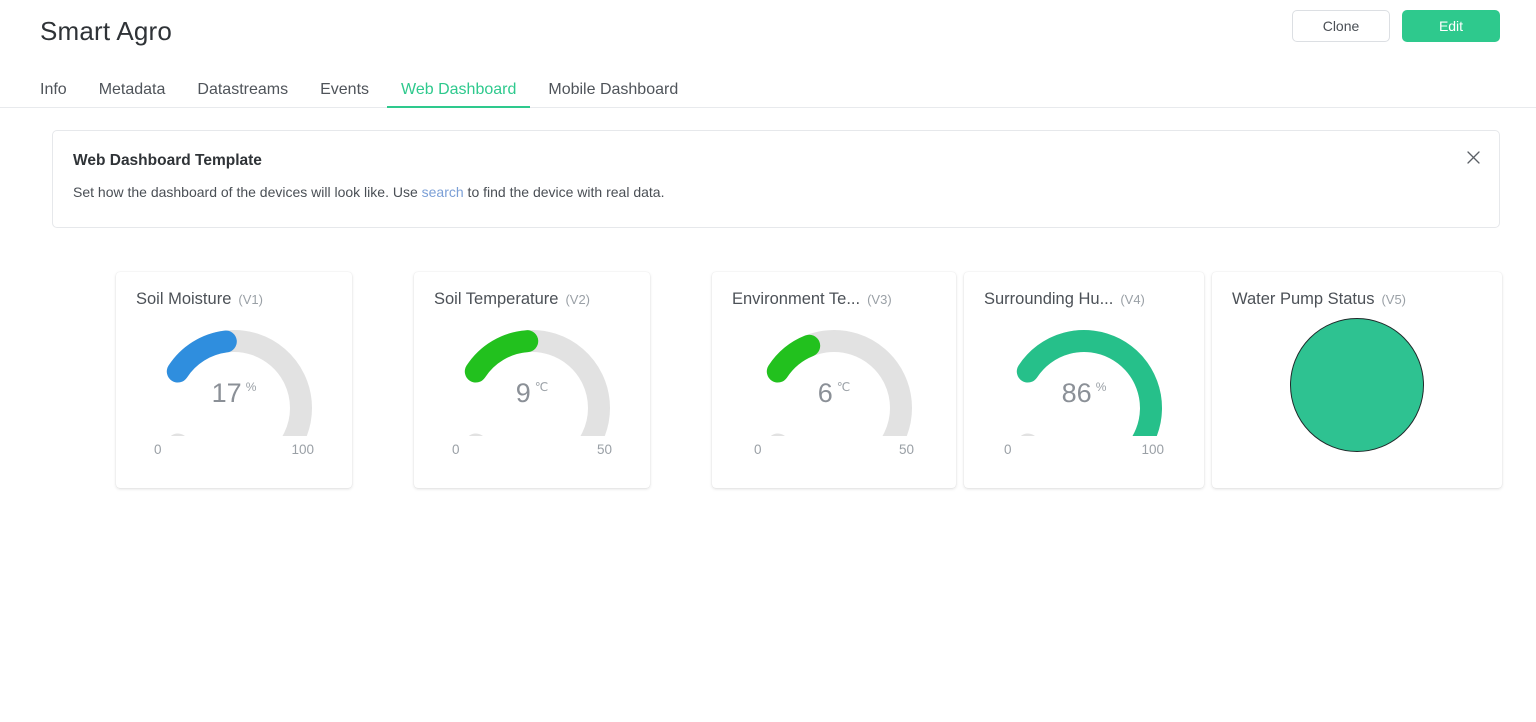 The image size is (1536, 722). I want to click on gauge-chart: 6 ℃ 0 50, so click(834, 388).